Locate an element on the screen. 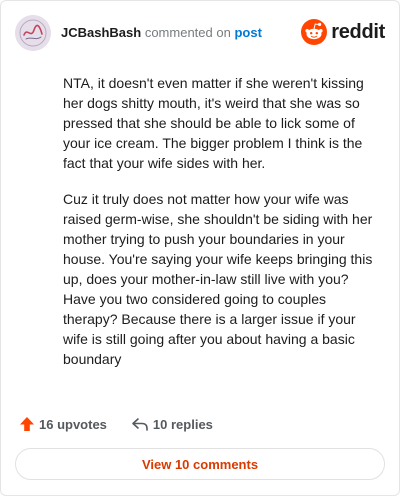 The width and height of the screenshot is (400, 496). byline: JCBashBash commented on post is located at coordinates (161, 33).